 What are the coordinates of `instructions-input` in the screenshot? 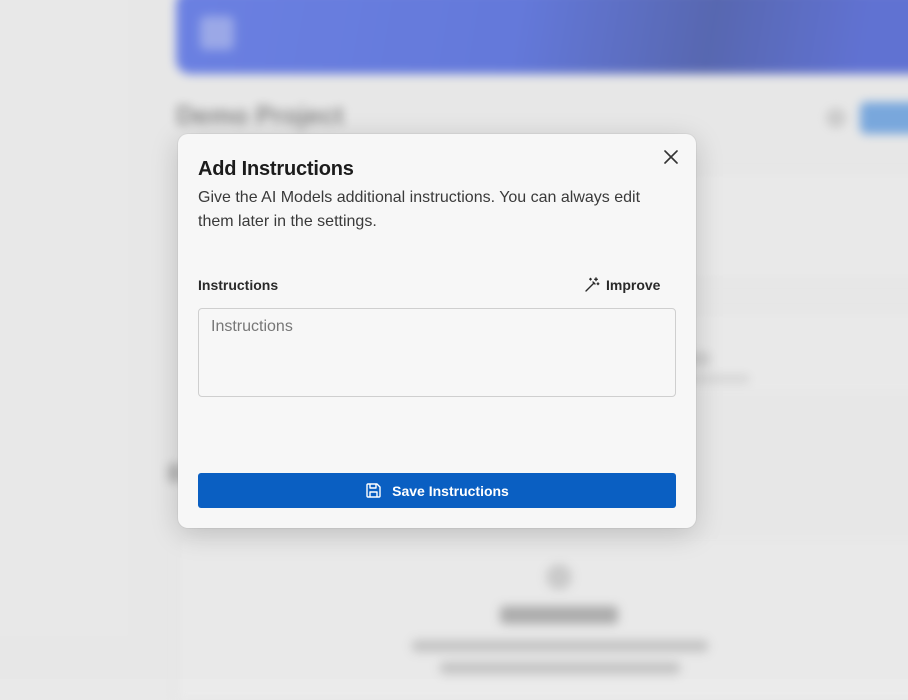 It's located at (437, 352).